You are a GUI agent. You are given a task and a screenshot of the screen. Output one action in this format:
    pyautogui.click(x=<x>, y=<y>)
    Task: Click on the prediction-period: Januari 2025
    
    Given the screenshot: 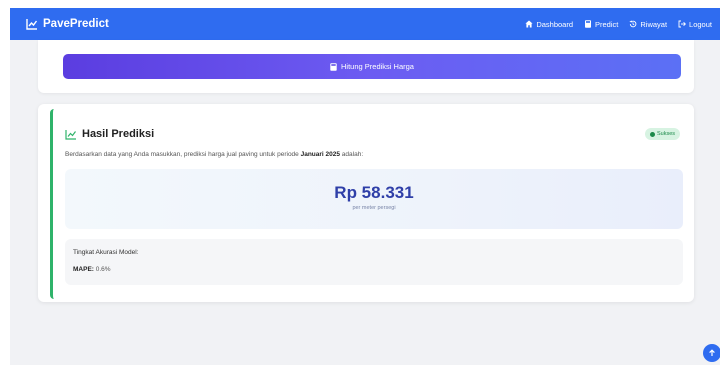 What is the action you would take?
    pyautogui.click(x=320, y=154)
    